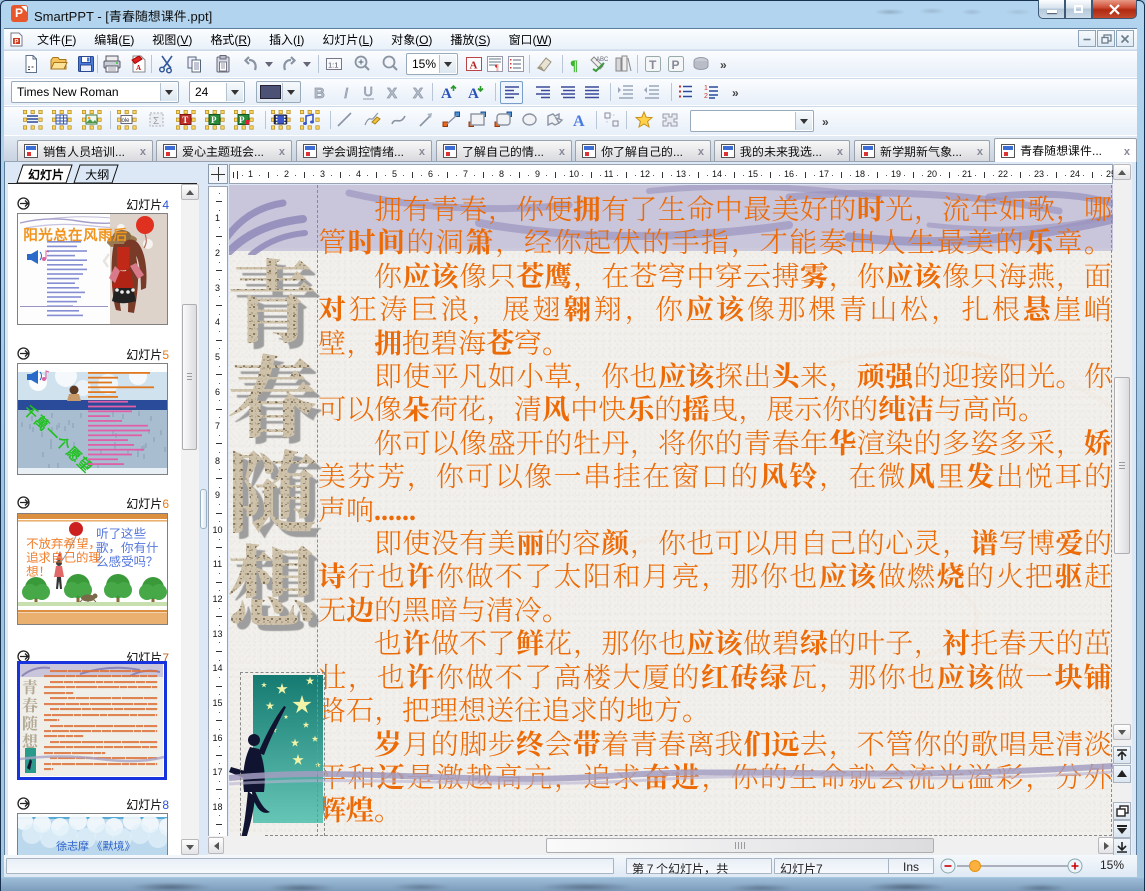  I want to click on svg-text: Σ, so click(156, 121).